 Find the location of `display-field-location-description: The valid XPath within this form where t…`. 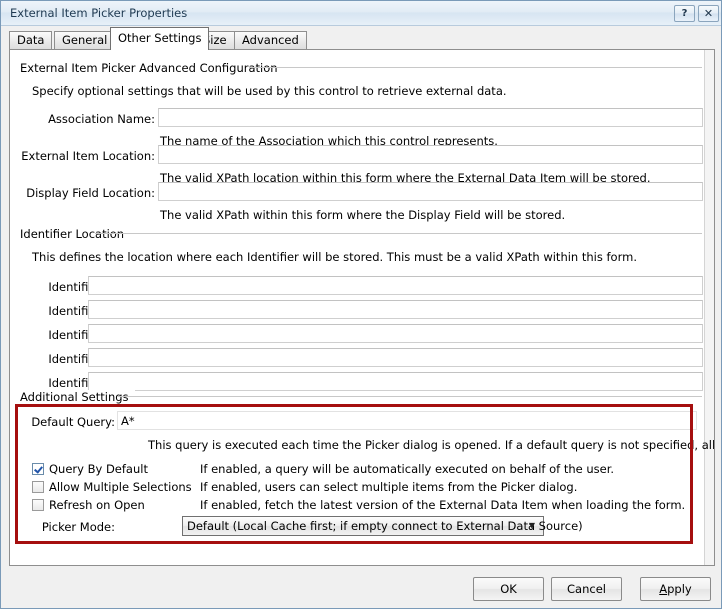

display-field-location-description: The valid XPath within this form where t… is located at coordinates (363, 215).